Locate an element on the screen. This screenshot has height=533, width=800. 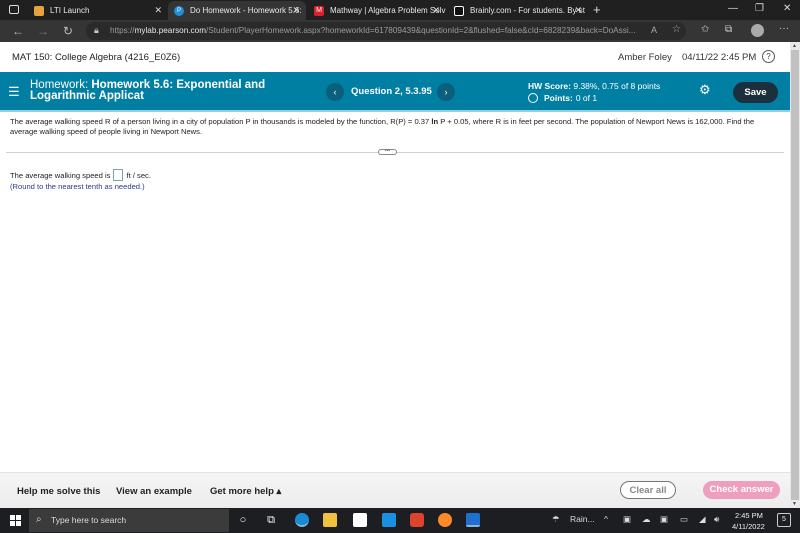
minimize-icon: — is located at coordinates (733, 8).